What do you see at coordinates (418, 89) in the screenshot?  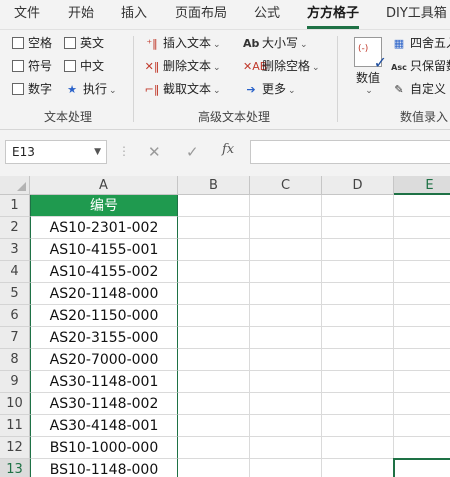 I see `custom-button: ✎ 自定义` at bounding box center [418, 89].